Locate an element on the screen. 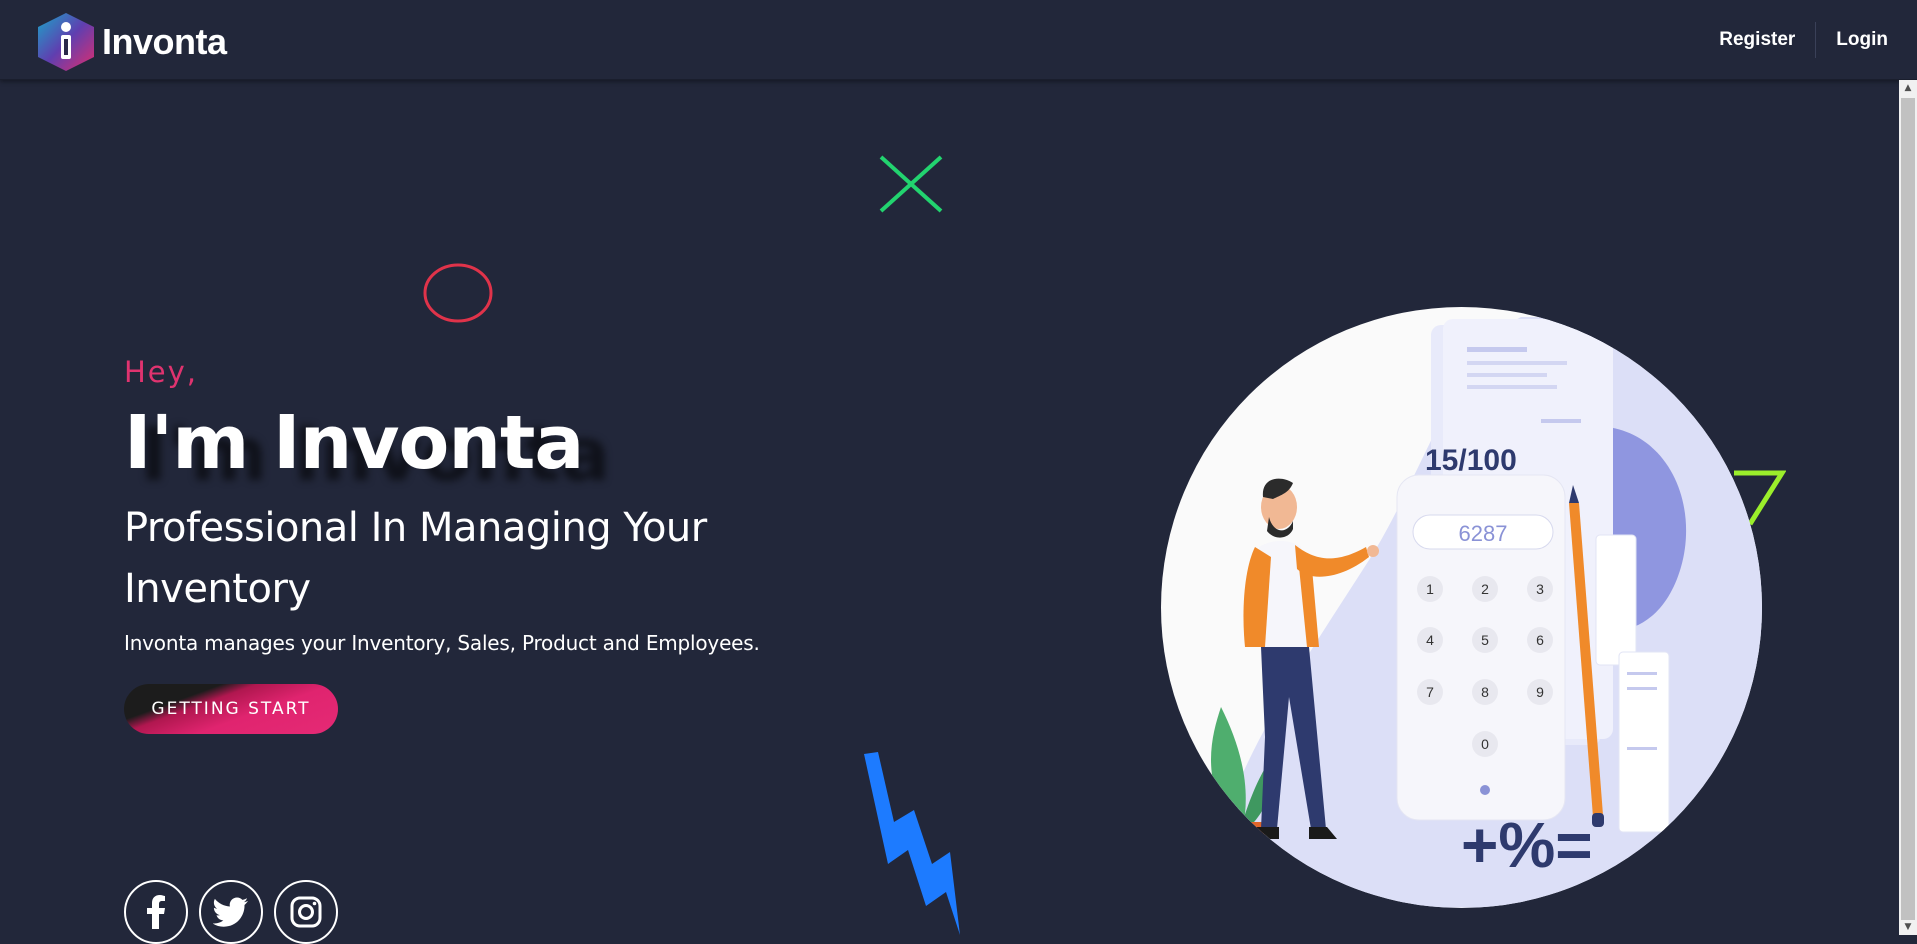 This screenshot has width=1917, height=944. login-link: Login is located at coordinates (1866, 40).